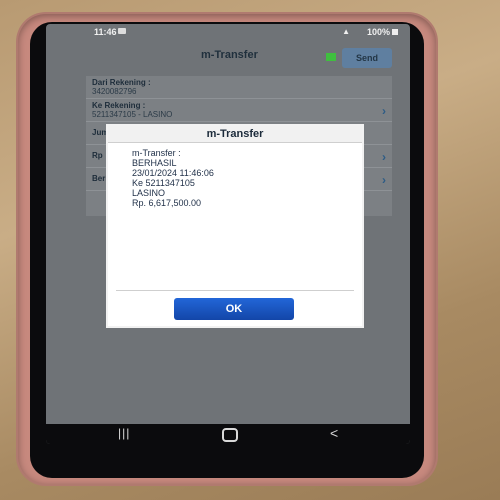 Image resolution: width=500 pixels, height=500 pixels. Describe the element at coordinates (121, 82) in the screenshot. I see `from-account-label: Dari Rekening :` at that location.